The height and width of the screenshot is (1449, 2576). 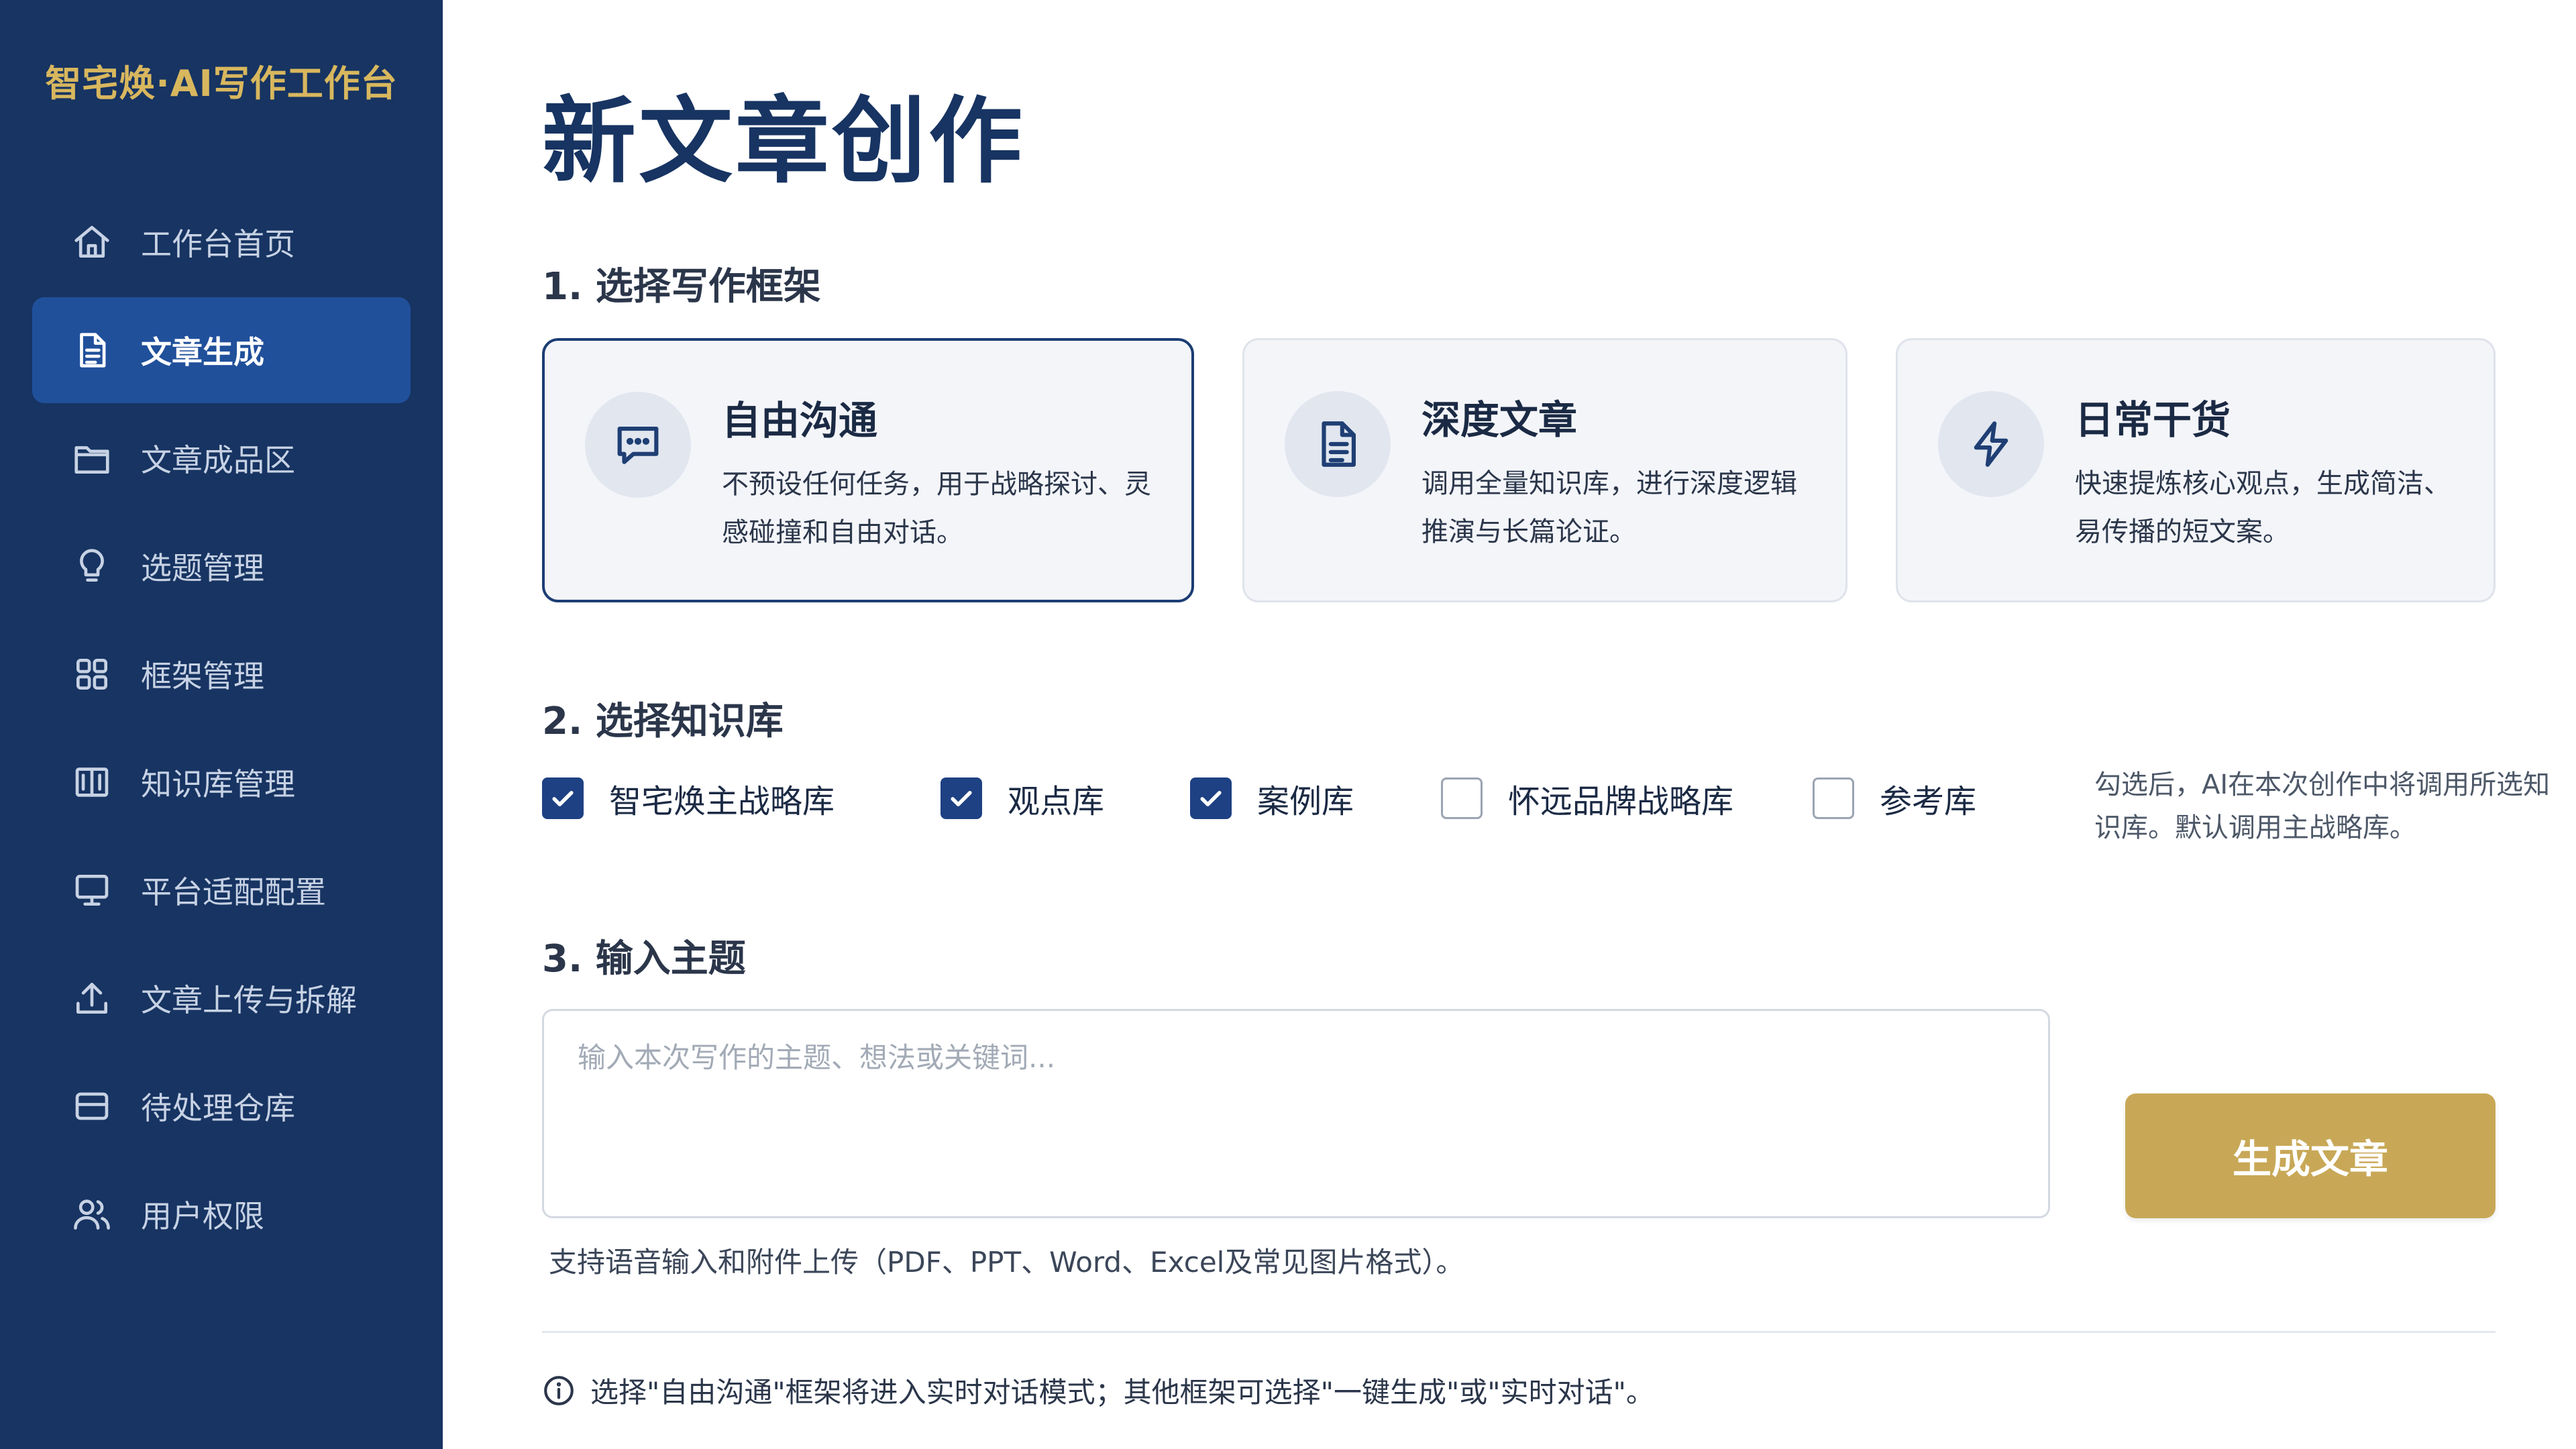 I want to click on sidebar-item-platform-config: 平台适配配置, so click(x=221, y=890).